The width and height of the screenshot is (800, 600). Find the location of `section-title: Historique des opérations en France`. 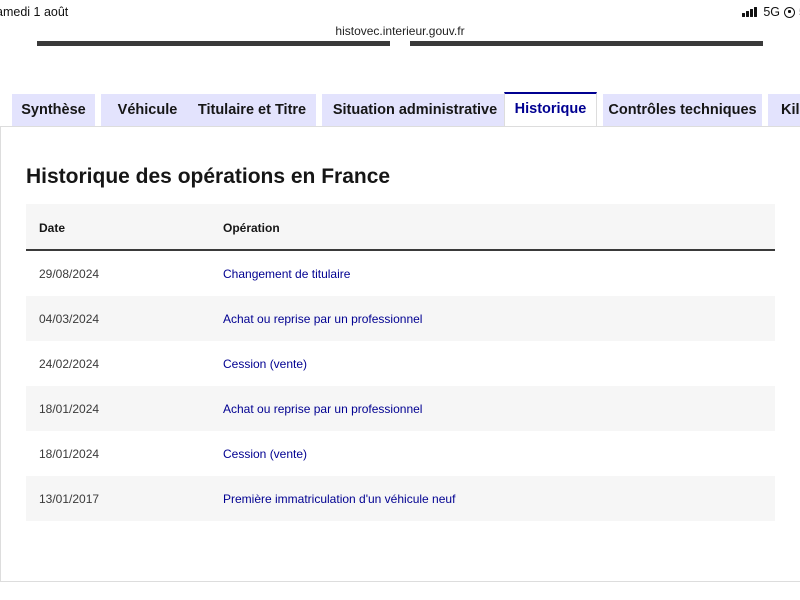

section-title: Historique des opérations en France is located at coordinates (208, 176).